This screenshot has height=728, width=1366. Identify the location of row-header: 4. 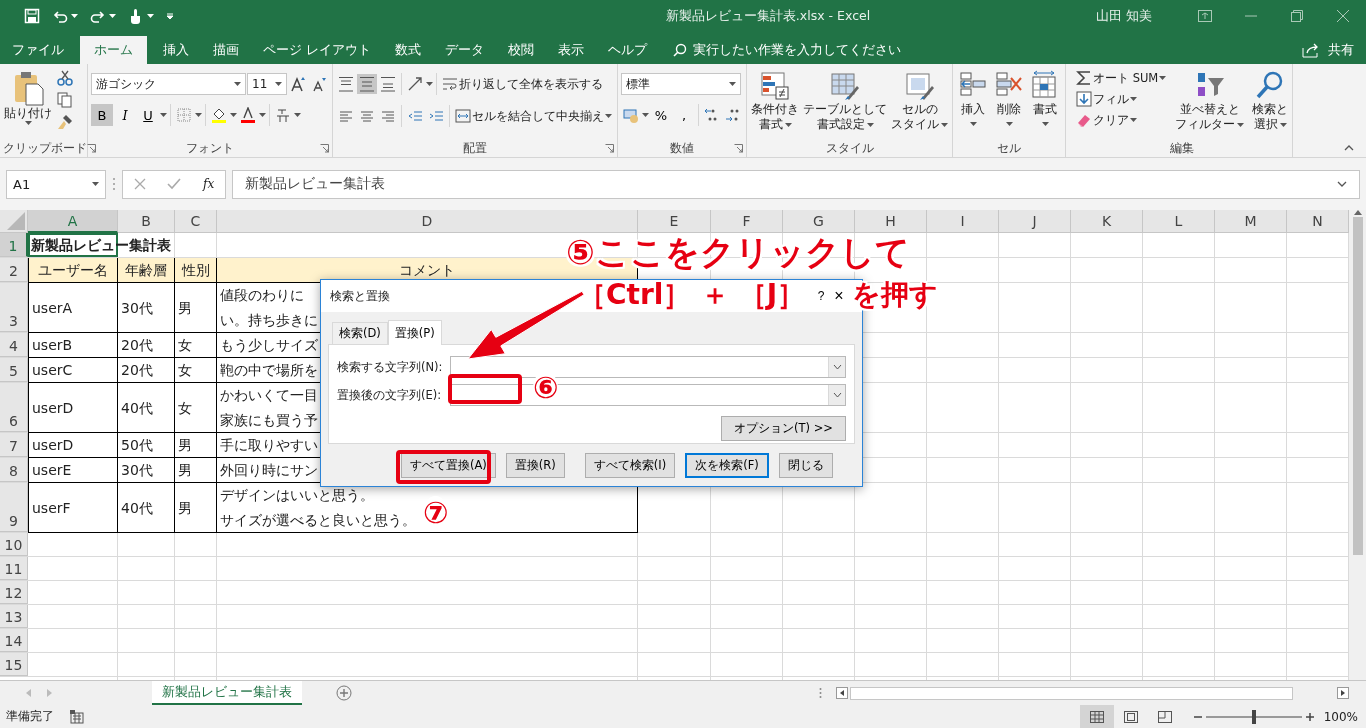
(14, 345).